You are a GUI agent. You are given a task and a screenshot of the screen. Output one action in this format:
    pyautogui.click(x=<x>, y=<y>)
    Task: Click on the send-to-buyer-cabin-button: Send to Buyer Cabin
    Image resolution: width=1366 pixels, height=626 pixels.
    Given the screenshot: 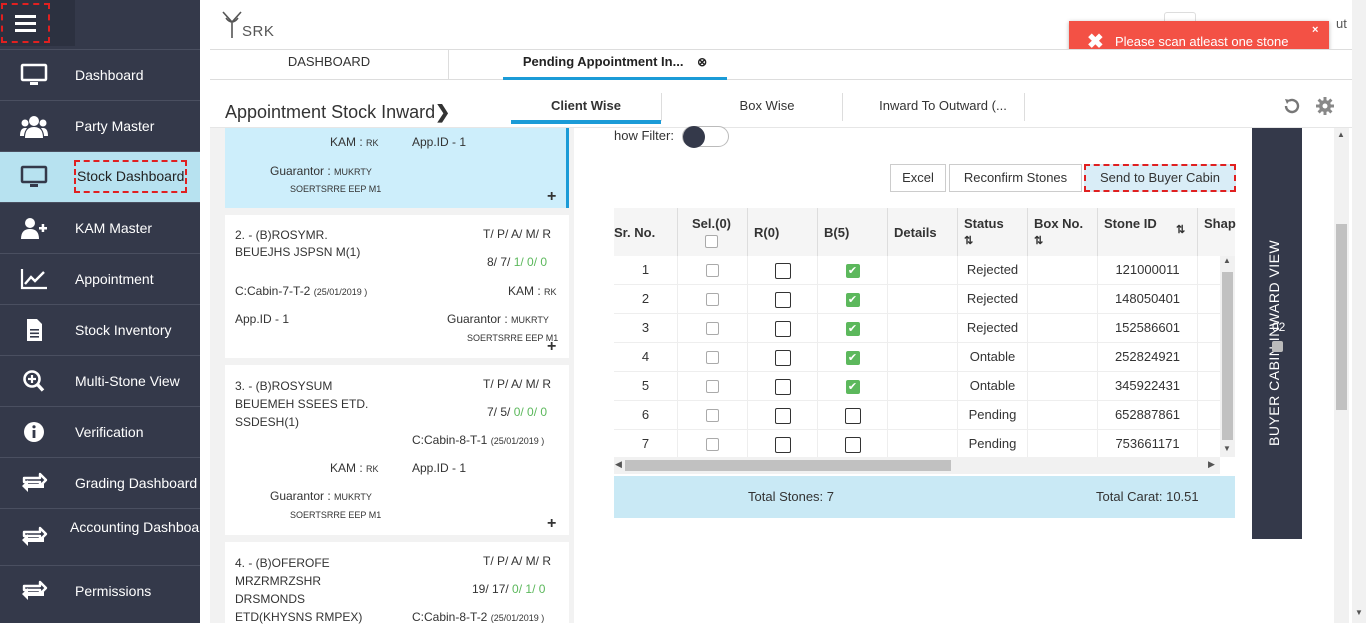 What is the action you would take?
    pyautogui.click(x=1160, y=178)
    